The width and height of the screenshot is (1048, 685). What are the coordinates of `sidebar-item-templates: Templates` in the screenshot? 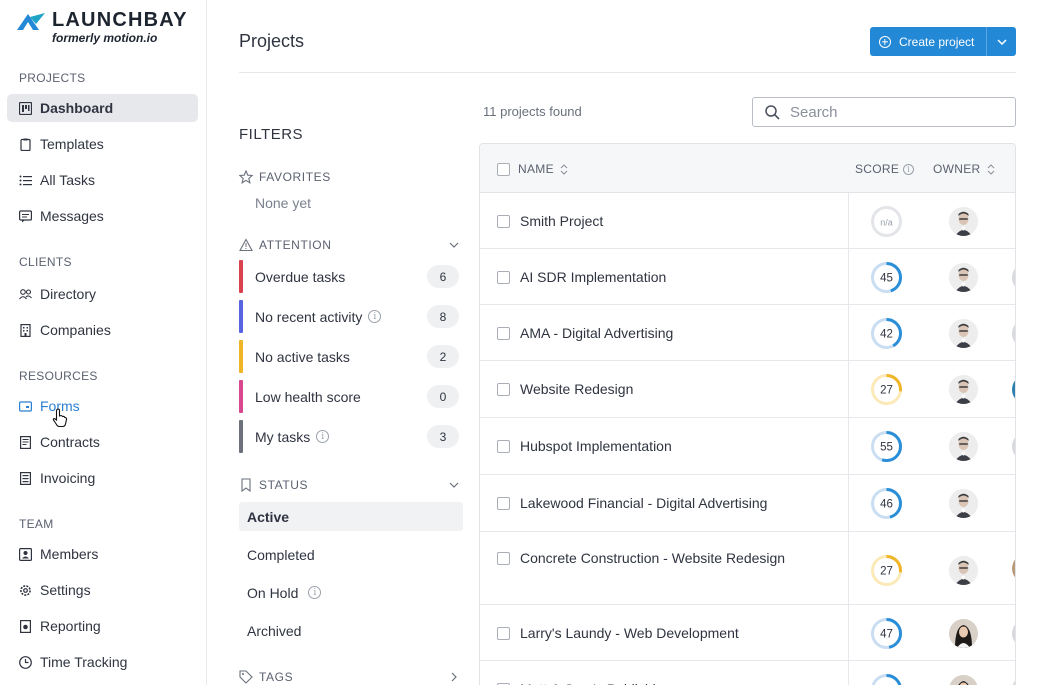 It's located at (102, 144).